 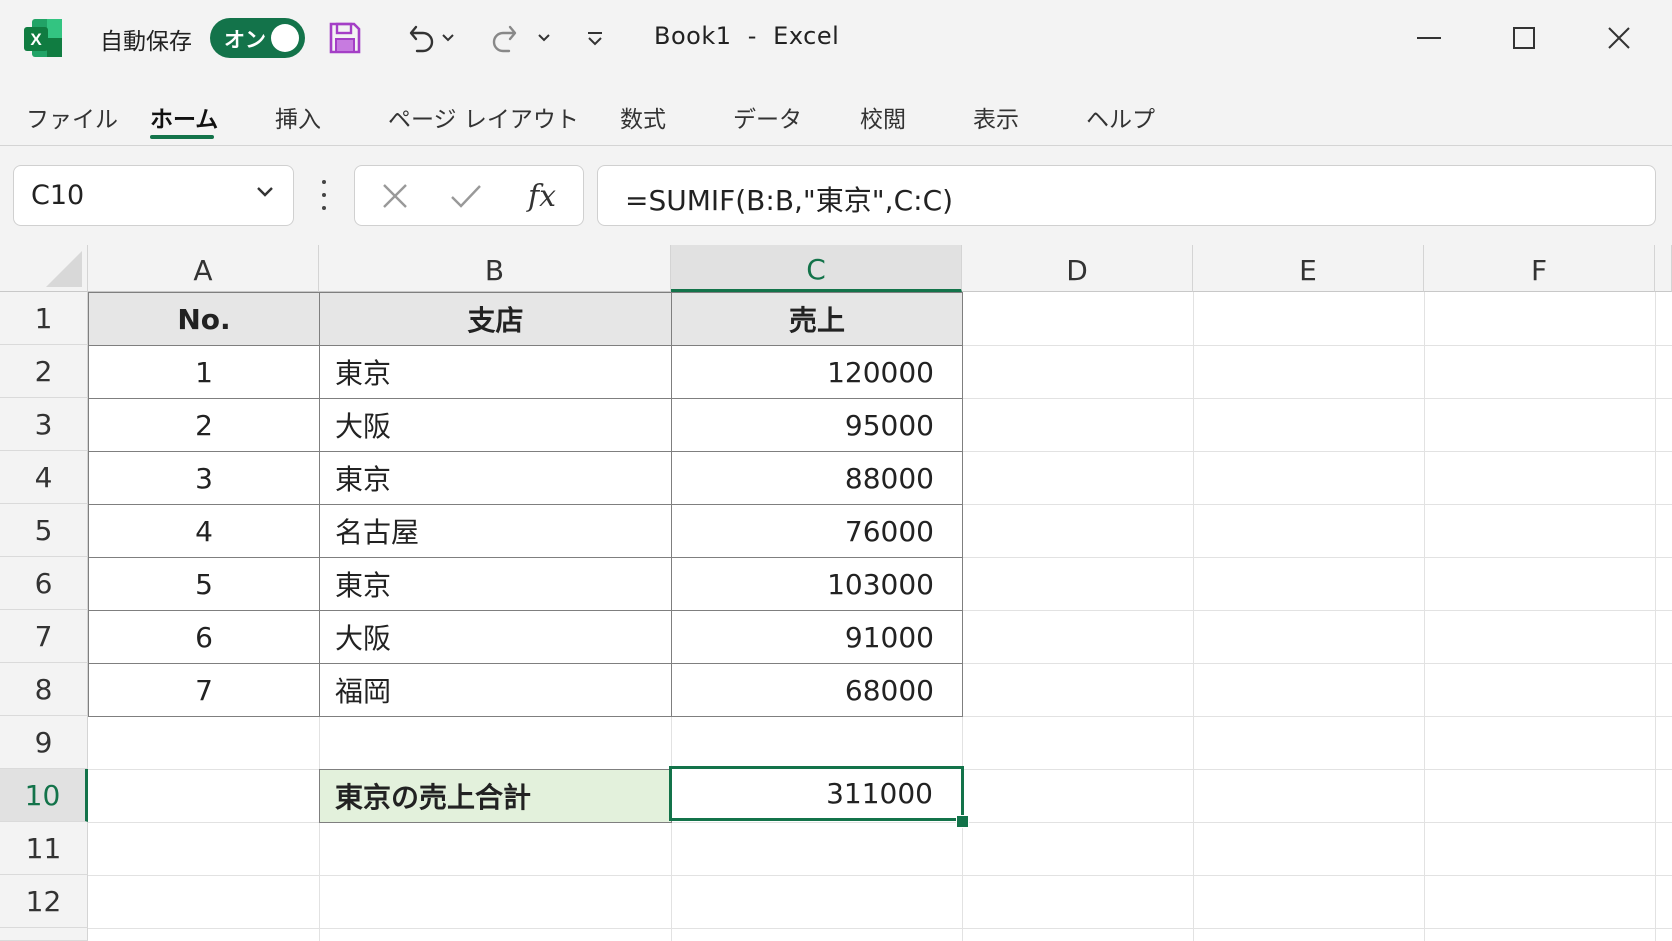 What do you see at coordinates (962, 821) in the screenshot?
I see `fill-handle` at bounding box center [962, 821].